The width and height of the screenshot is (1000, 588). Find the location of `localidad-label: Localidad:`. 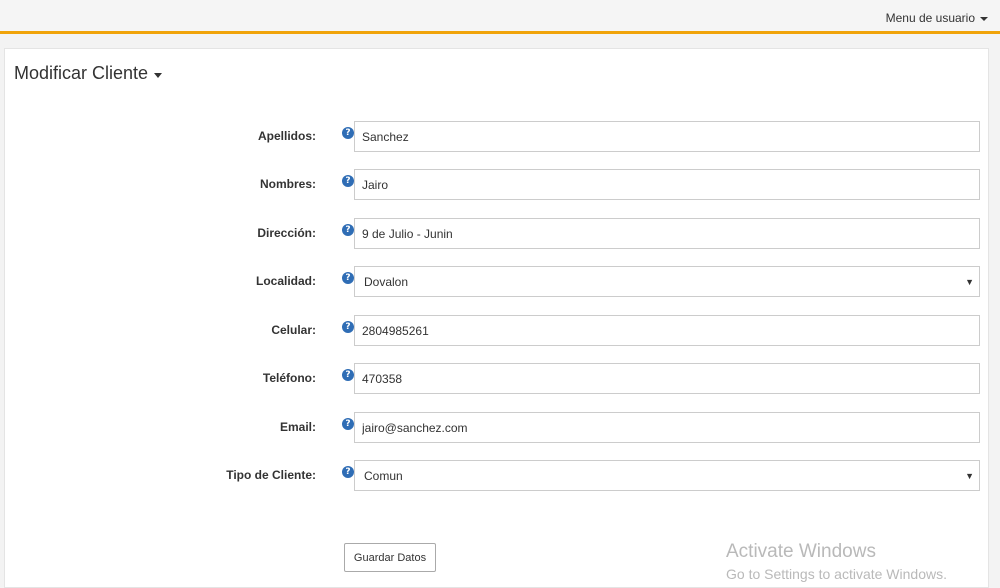

localidad-label: Localidad: is located at coordinates (285, 281).